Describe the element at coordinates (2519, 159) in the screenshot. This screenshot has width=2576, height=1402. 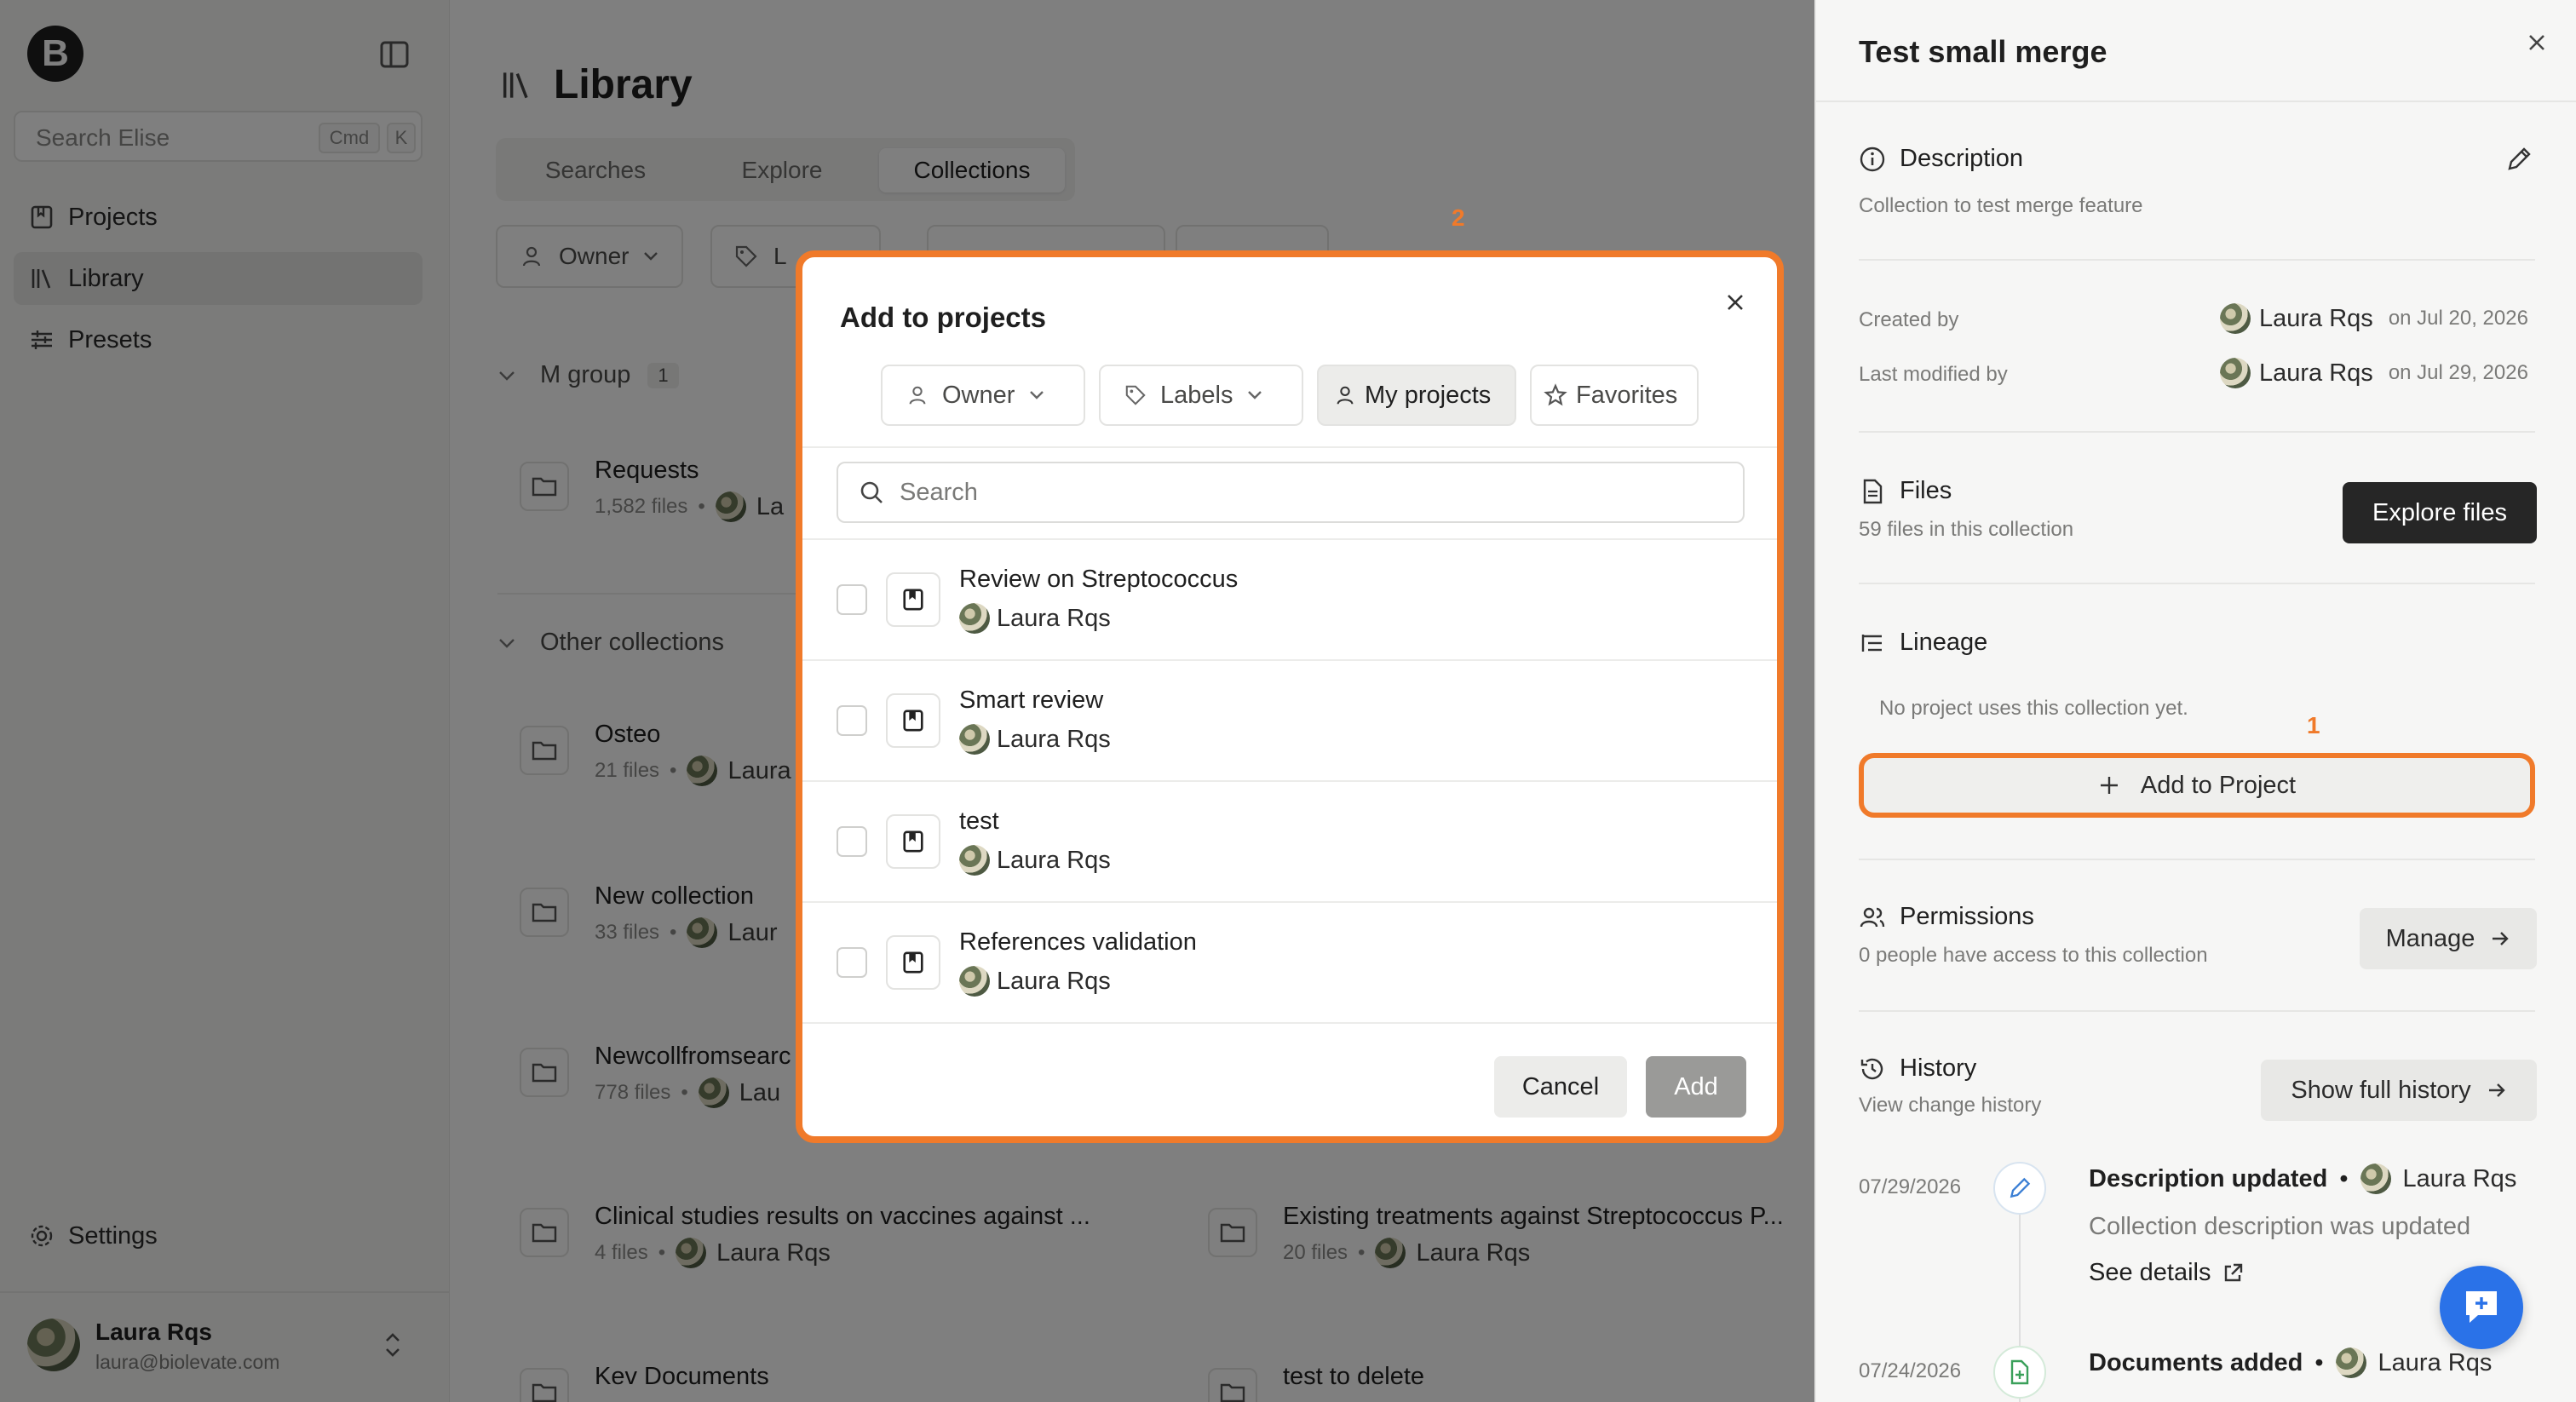
I see `edit-pencil-icon` at that location.